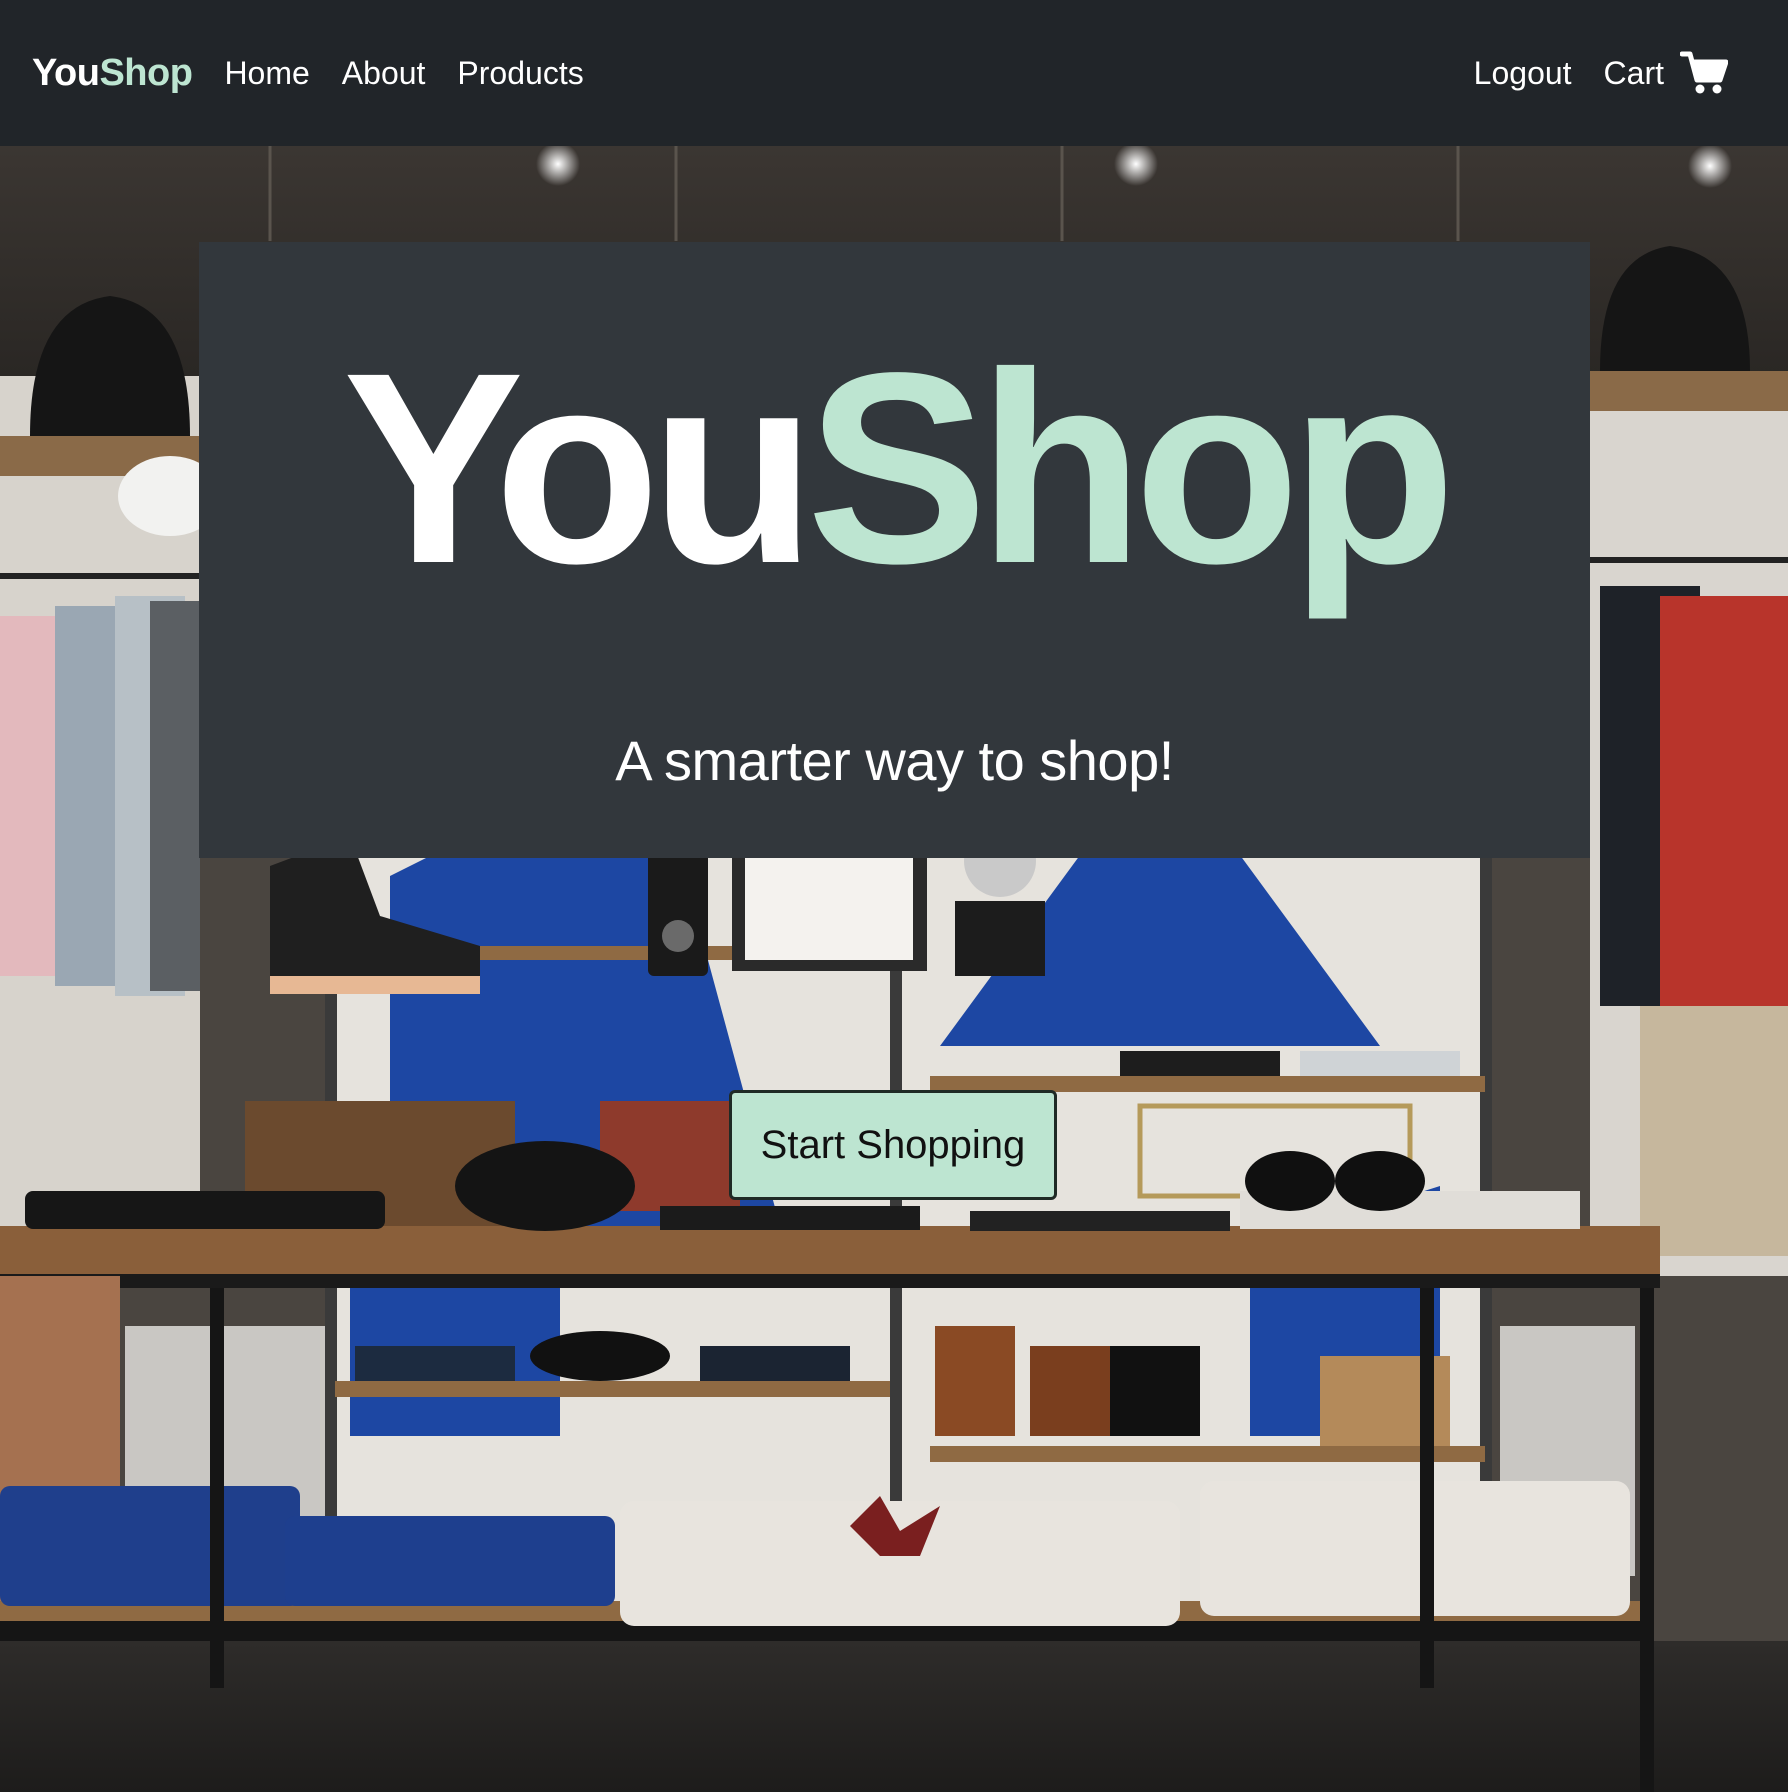 The width and height of the screenshot is (1788, 1792). What do you see at coordinates (146, 72) in the screenshot?
I see `brand-part-shop: Shop` at bounding box center [146, 72].